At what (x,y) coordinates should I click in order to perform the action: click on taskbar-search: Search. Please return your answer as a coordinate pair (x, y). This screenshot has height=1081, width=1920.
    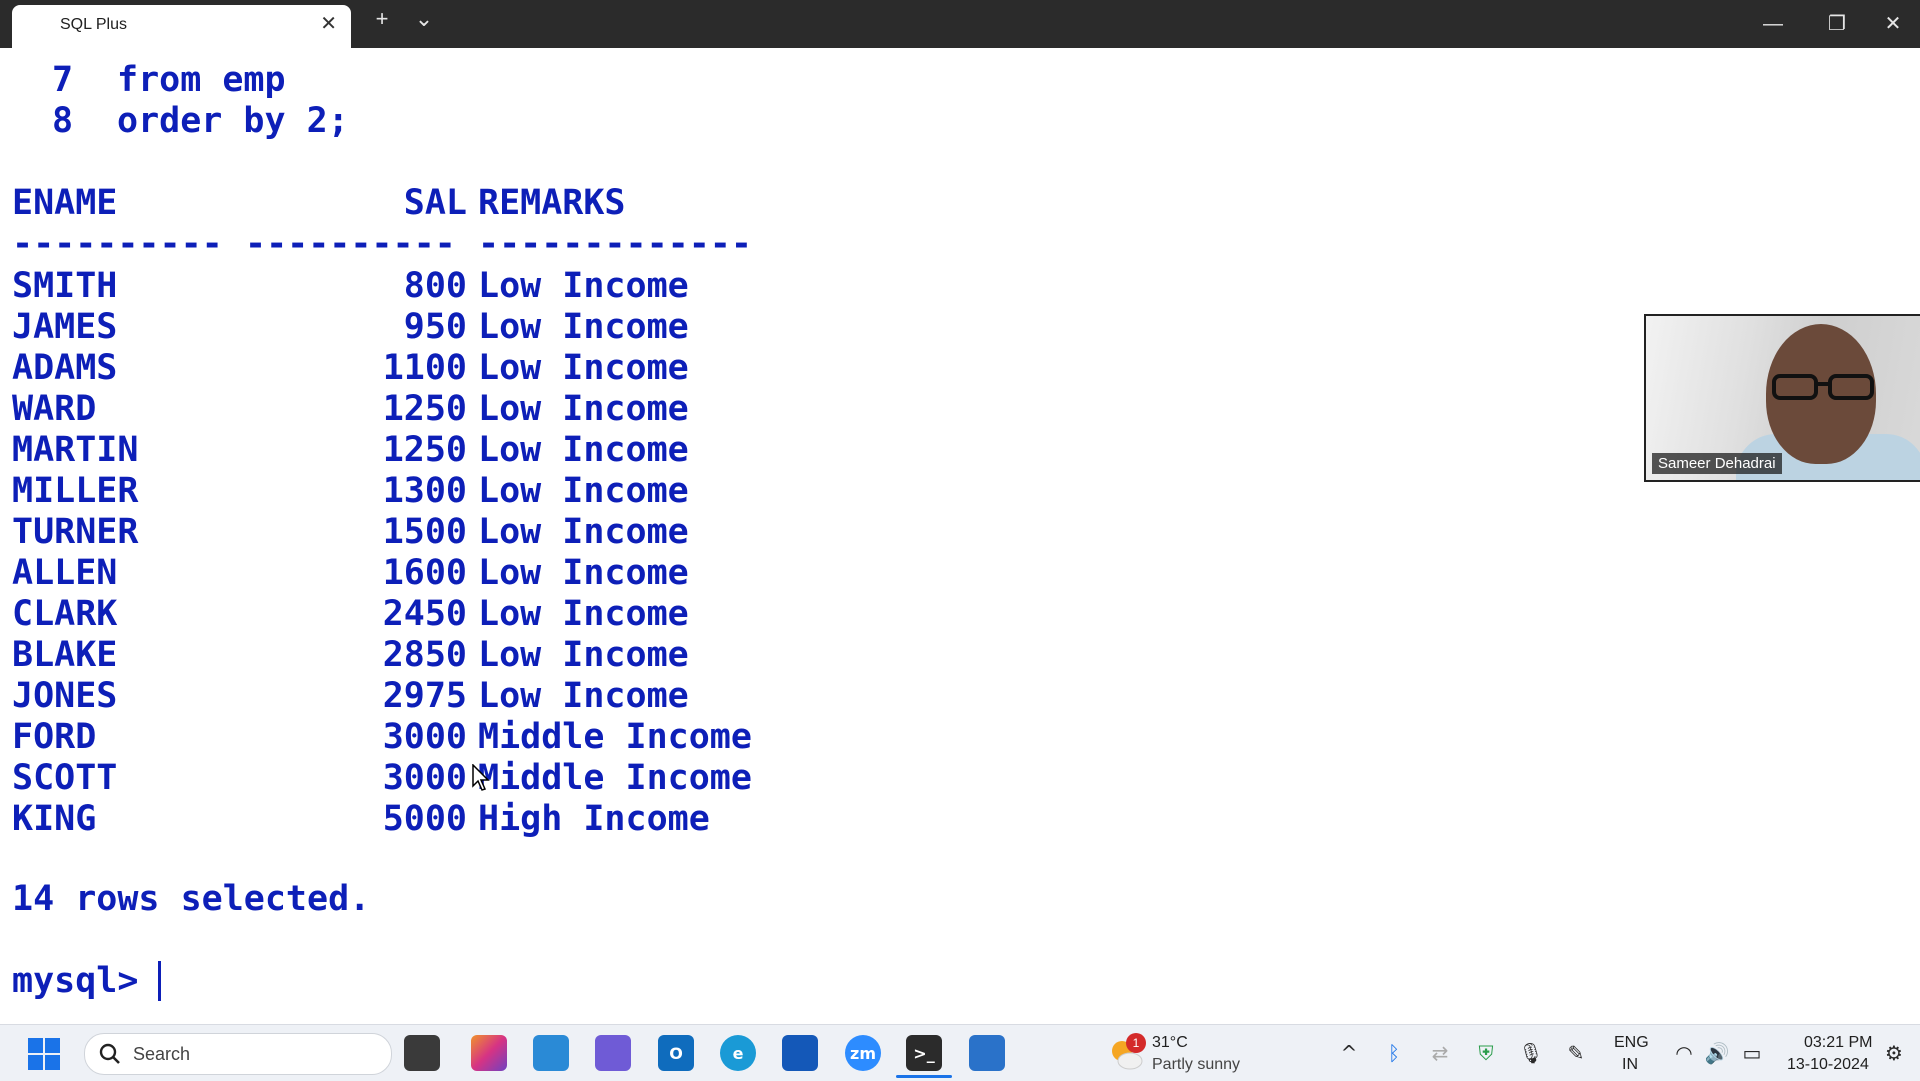
    Looking at the image, I should click on (238, 1054).